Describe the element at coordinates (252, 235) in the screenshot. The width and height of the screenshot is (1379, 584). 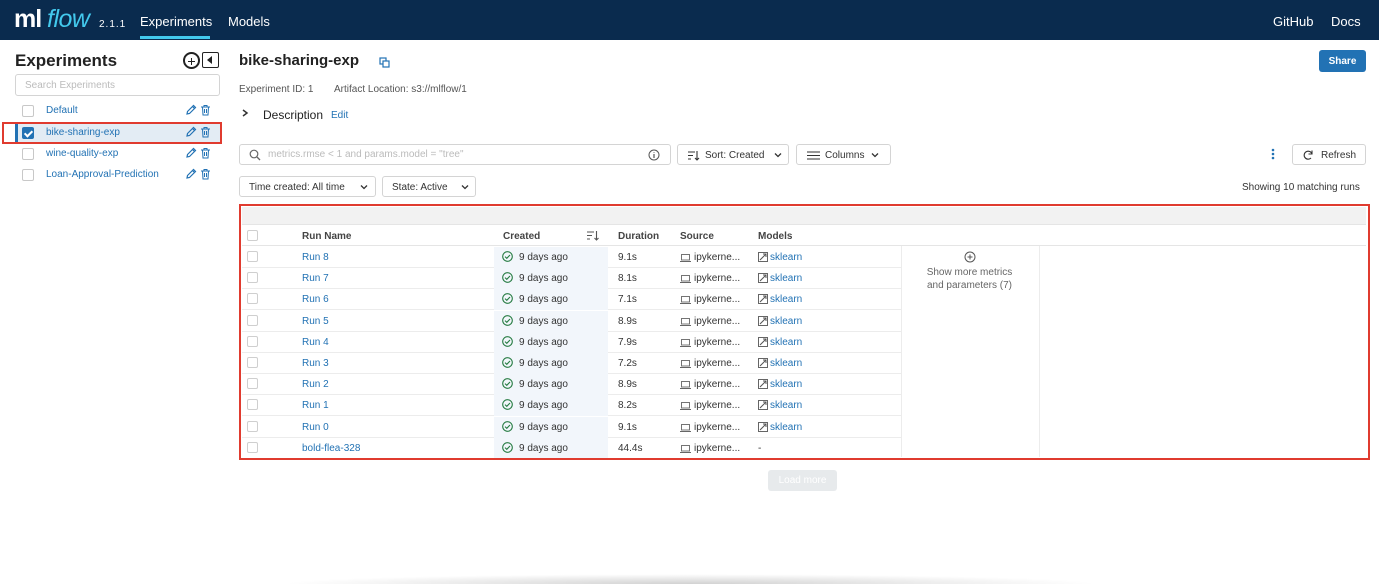
I see `select-all-checkbox` at that location.